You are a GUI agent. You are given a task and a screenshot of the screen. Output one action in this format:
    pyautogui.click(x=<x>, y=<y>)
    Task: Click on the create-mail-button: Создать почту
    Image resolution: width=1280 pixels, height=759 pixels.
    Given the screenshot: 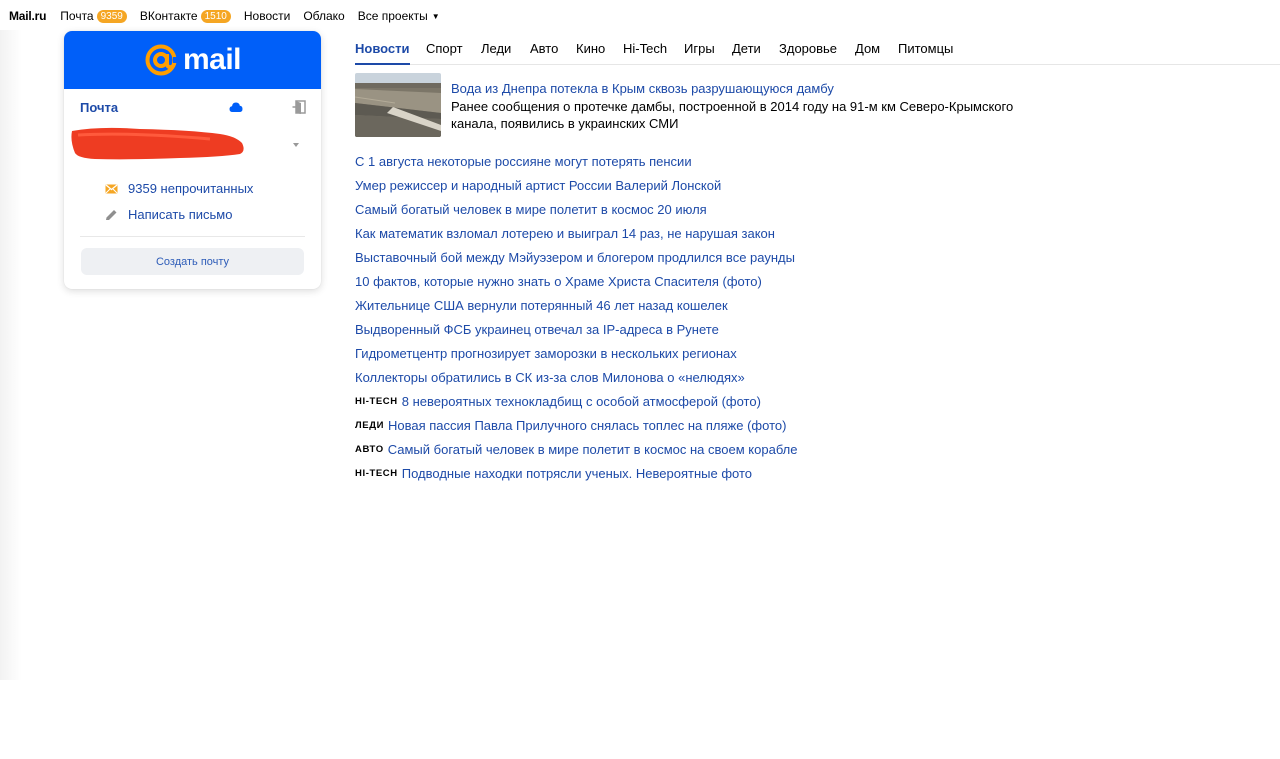 What is the action you would take?
    pyautogui.click(x=192, y=261)
    